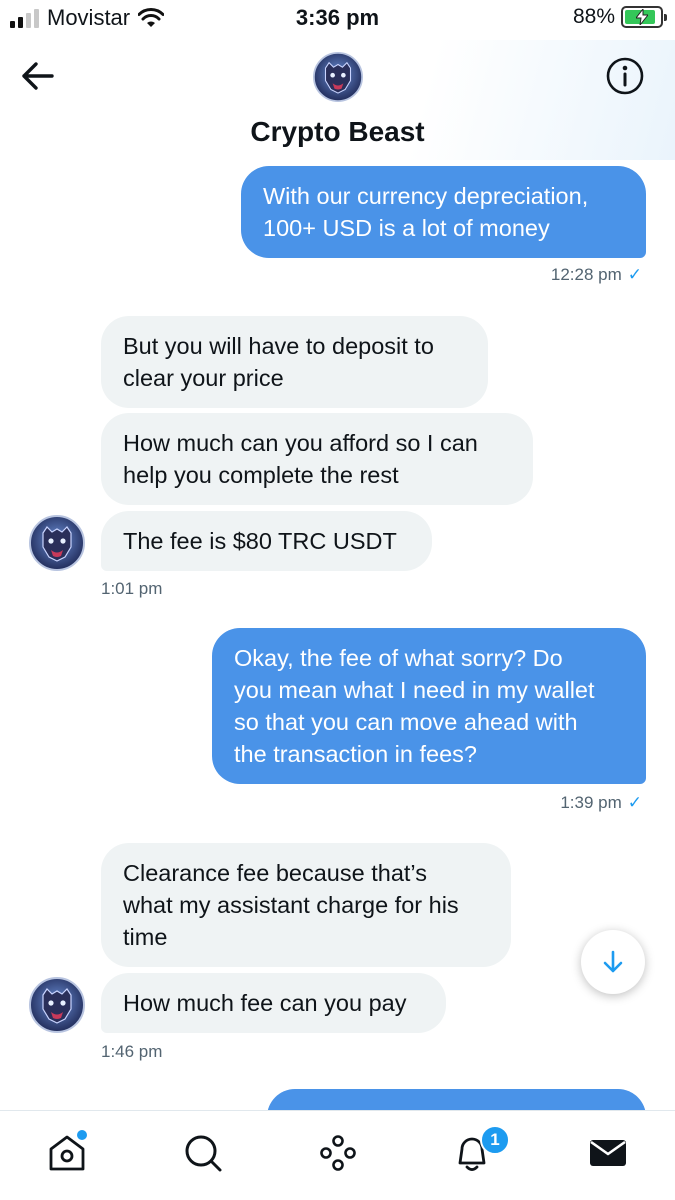  What do you see at coordinates (591, 802) in the screenshot?
I see `message-time: 1:39 pm` at bounding box center [591, 802].